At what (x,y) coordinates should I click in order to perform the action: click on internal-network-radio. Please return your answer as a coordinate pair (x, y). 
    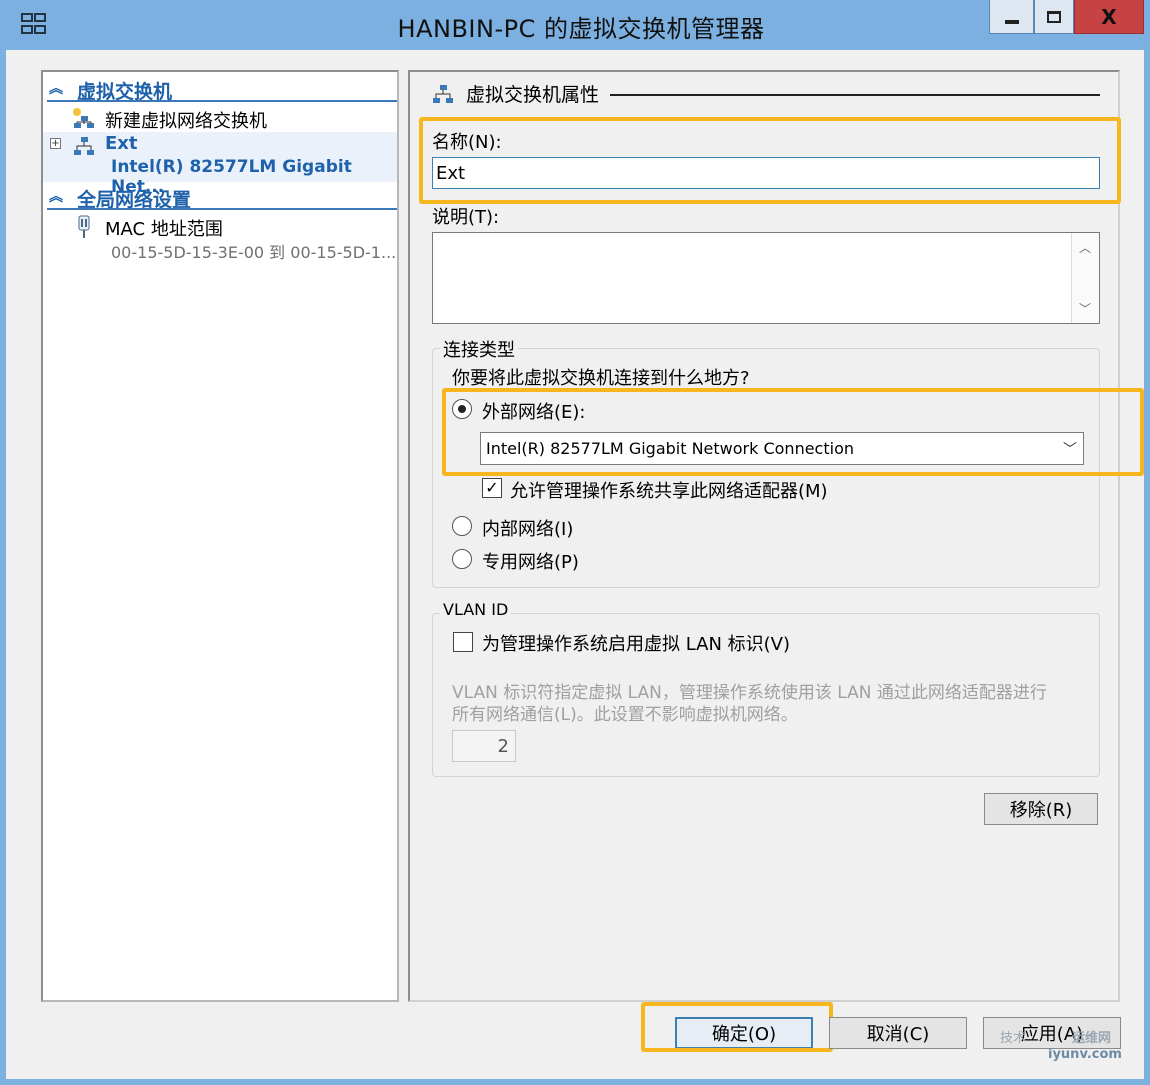
    Looking at the image, I should click on (462, 526).